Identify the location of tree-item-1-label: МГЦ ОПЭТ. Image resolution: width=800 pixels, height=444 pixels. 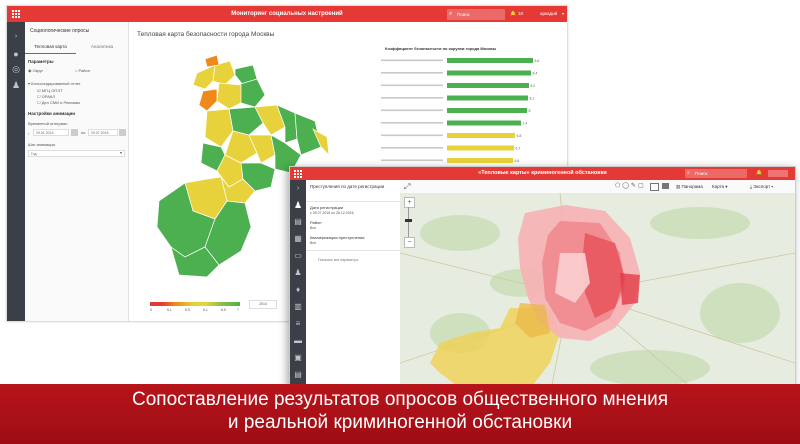
(52, 90).